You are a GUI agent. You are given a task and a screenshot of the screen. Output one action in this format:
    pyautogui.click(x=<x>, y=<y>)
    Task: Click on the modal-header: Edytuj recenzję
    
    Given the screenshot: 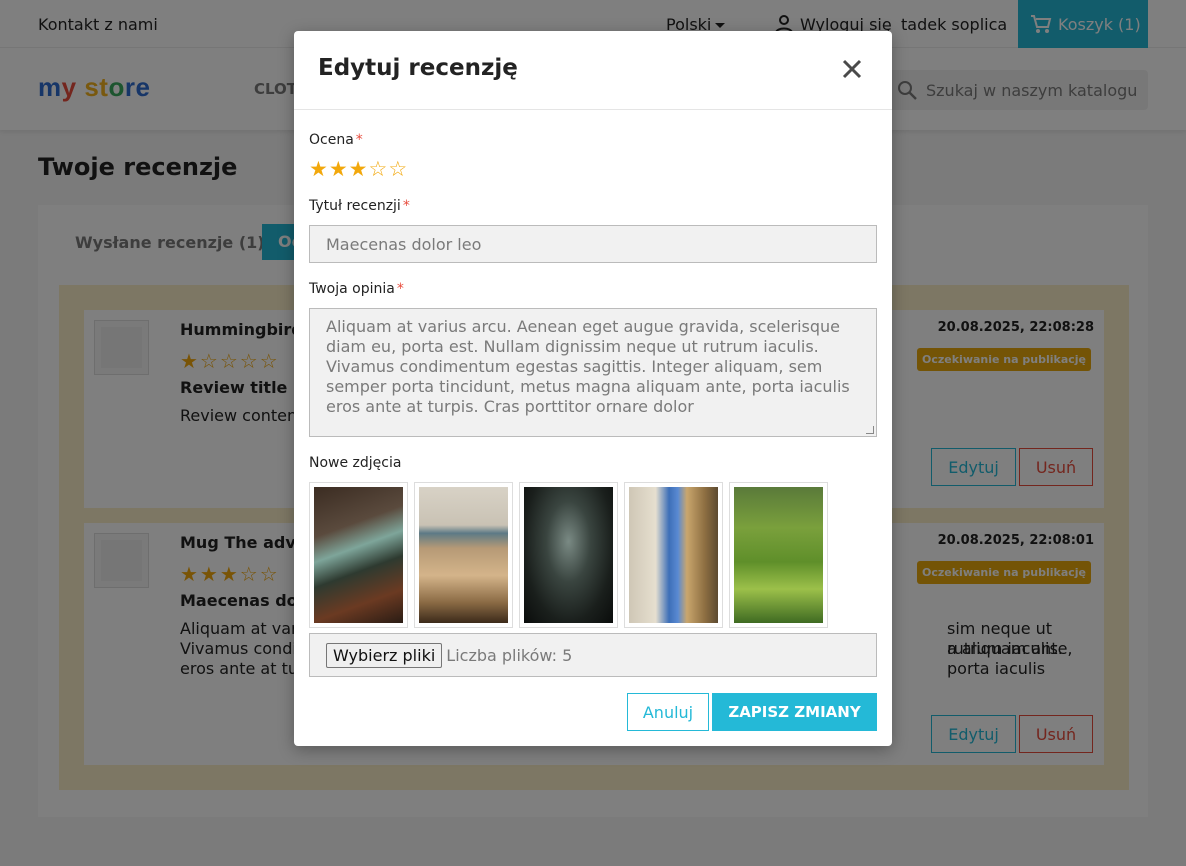 What is the action you would take?
    pyautogui.click(x=593, y=70)
    